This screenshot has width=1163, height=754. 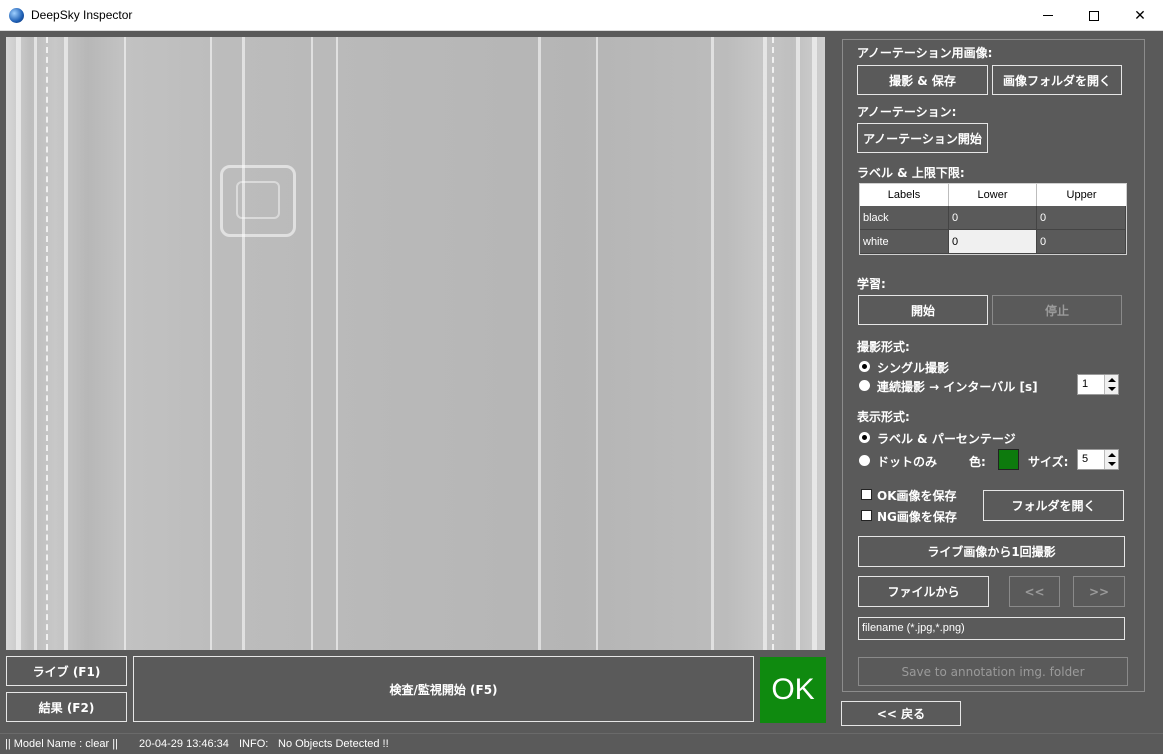 What do you see at coordinates (1085, 384) in the screenshot?
I see `interval-value: 1` at bounding box center [1085, 384].